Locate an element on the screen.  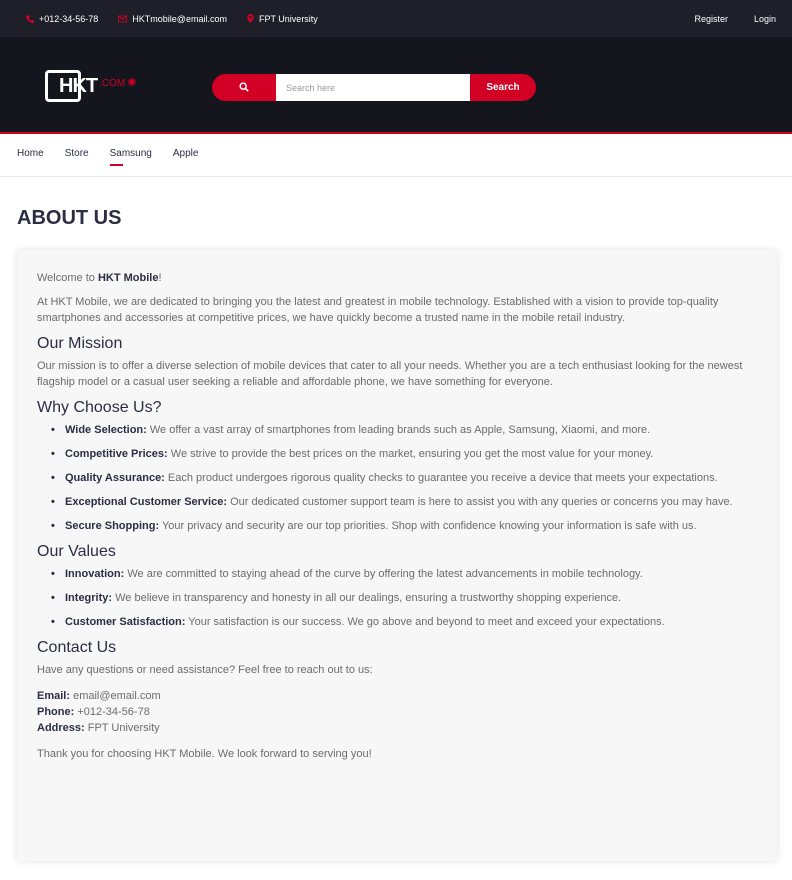
values-heading: Our Values is located at coordinates (76, 551).